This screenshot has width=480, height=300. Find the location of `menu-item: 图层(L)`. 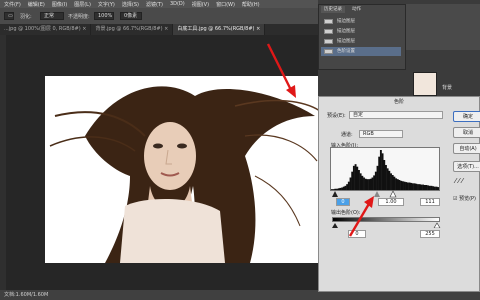

menu-item: 图层(L) is located at coordinates (82, 4).